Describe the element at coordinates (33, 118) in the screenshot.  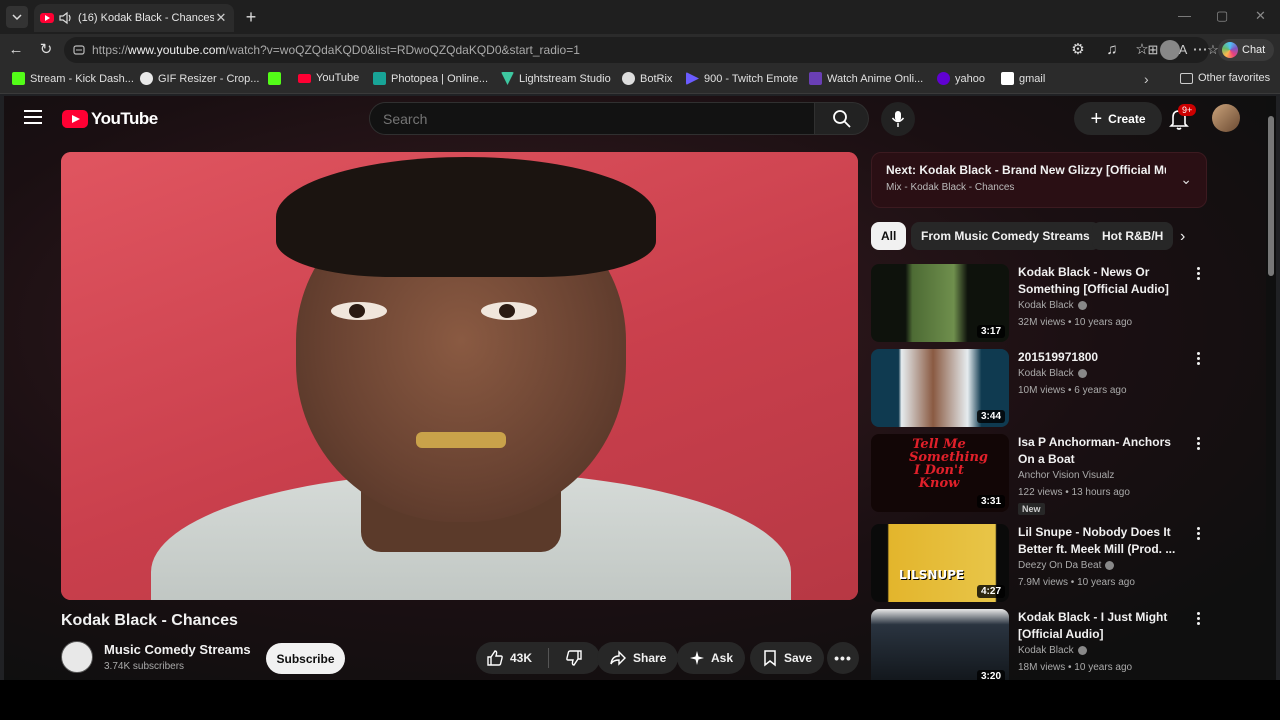
I see `menu-icon` at that location.